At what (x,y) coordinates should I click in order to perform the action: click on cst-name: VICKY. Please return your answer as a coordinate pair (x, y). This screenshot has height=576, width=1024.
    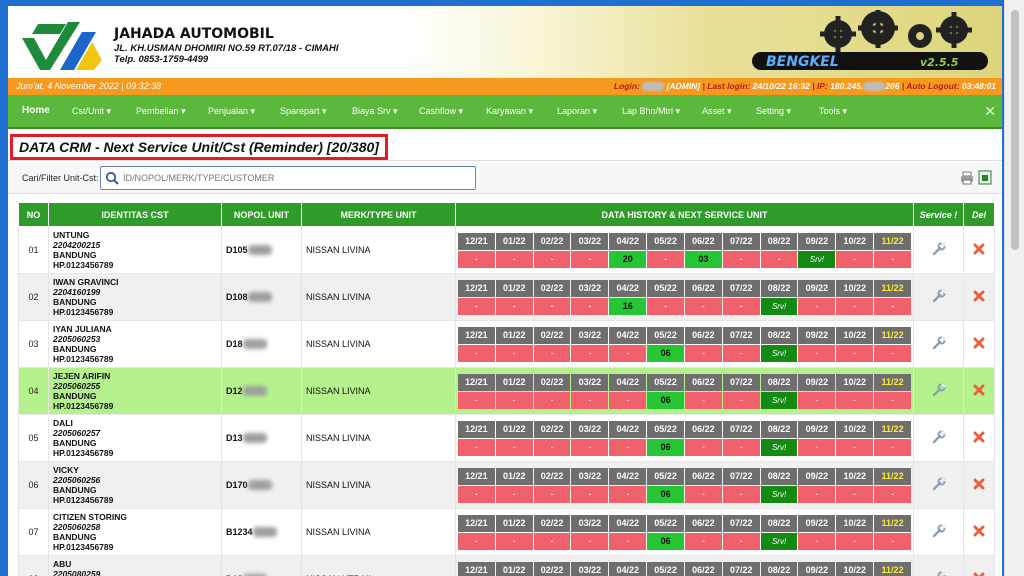
    Looking at the image, I should click on (66, 470).